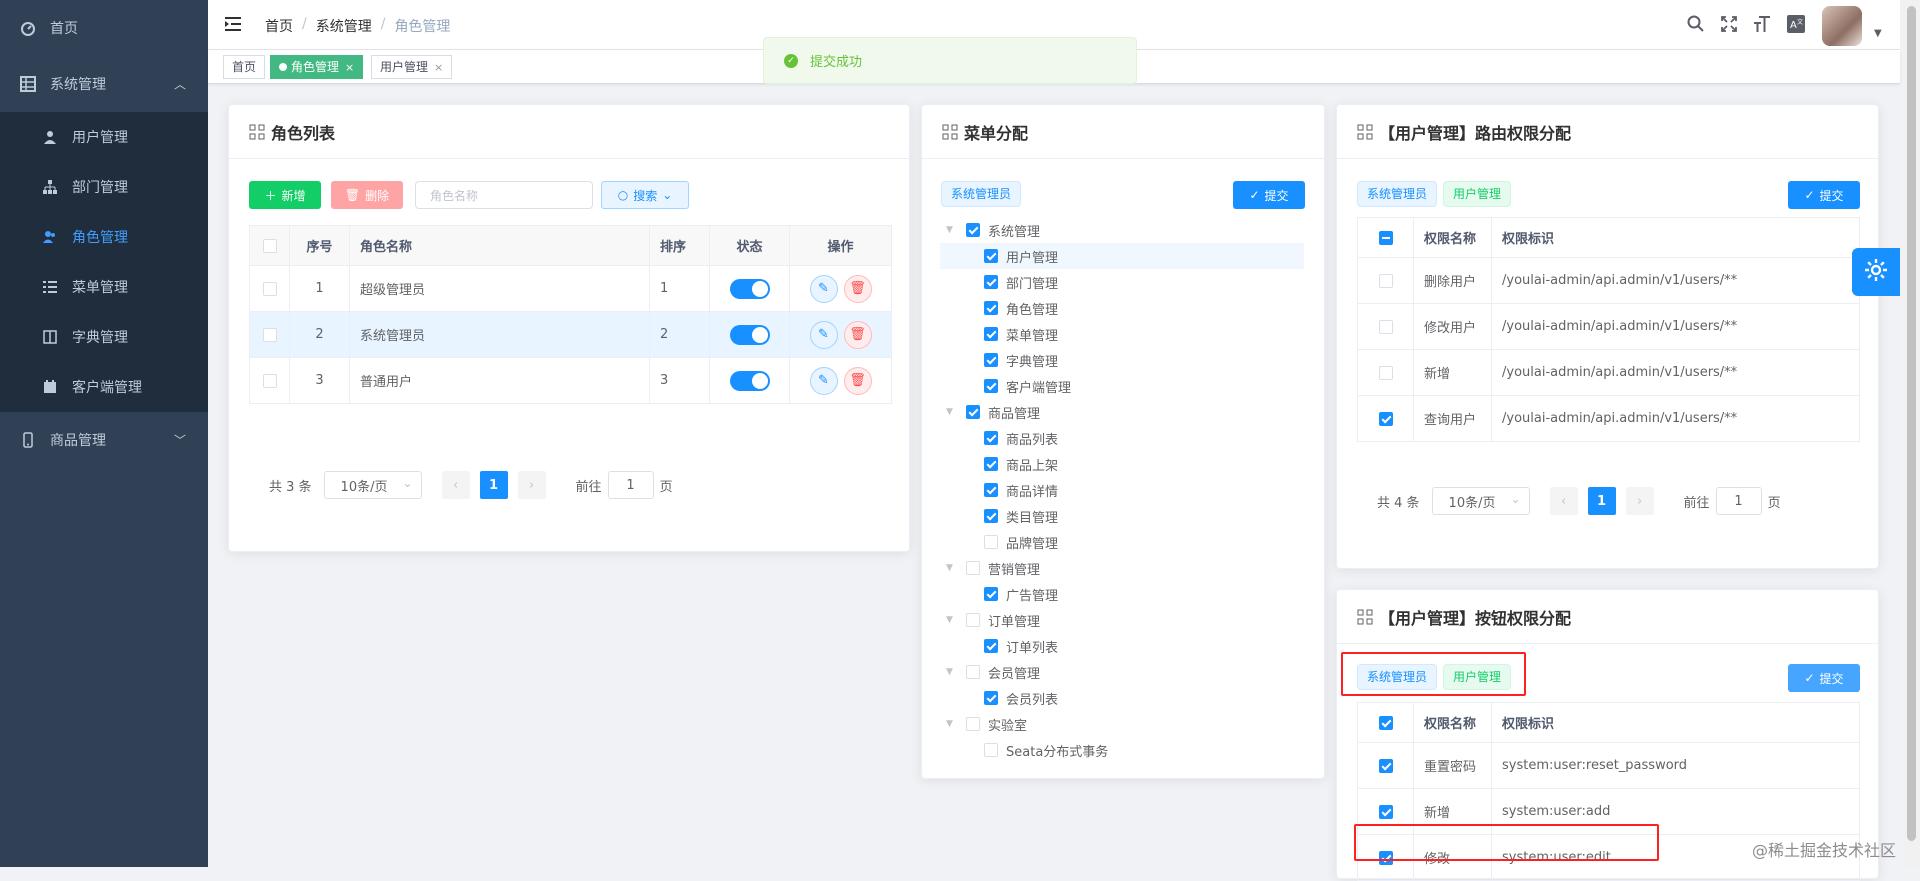 The width and height of the screenshot is (1920, 881). Describe the element at coordinates (1911, 433) in the screenshot. I see `scrollbar` at that location.